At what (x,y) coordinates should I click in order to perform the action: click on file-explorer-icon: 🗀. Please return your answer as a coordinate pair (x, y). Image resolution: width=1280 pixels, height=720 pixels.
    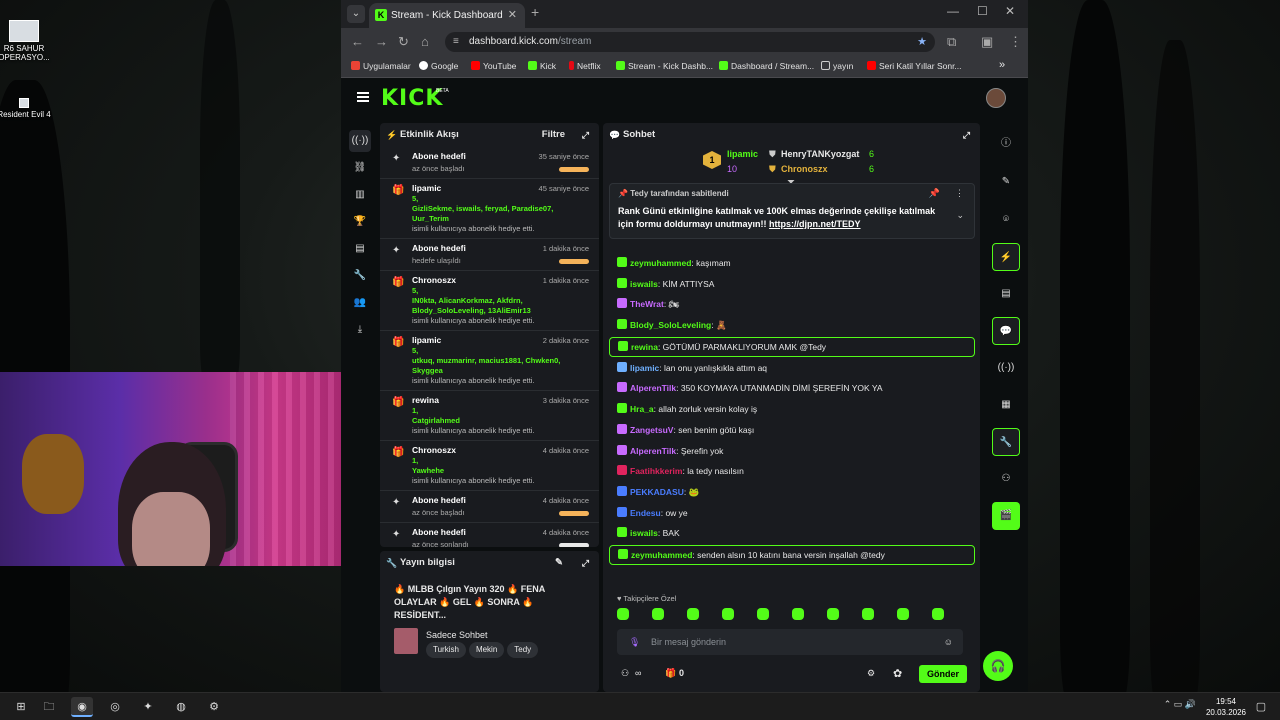
    Looking at the image, I should click on (49, 707).